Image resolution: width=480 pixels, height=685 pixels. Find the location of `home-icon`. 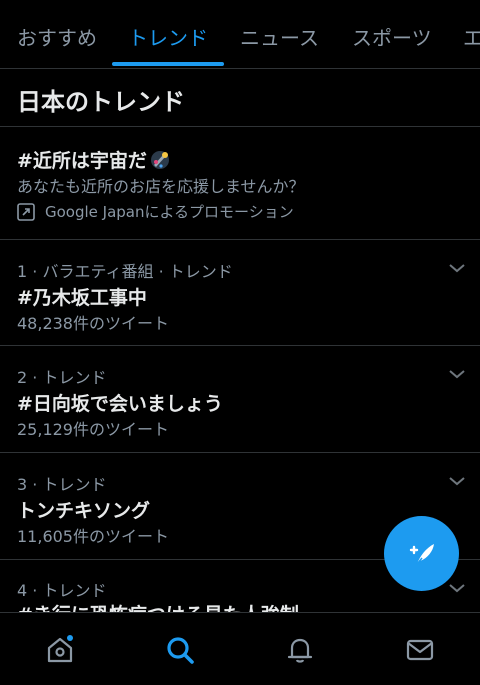

home-icon is located at coordinates (60, 650).